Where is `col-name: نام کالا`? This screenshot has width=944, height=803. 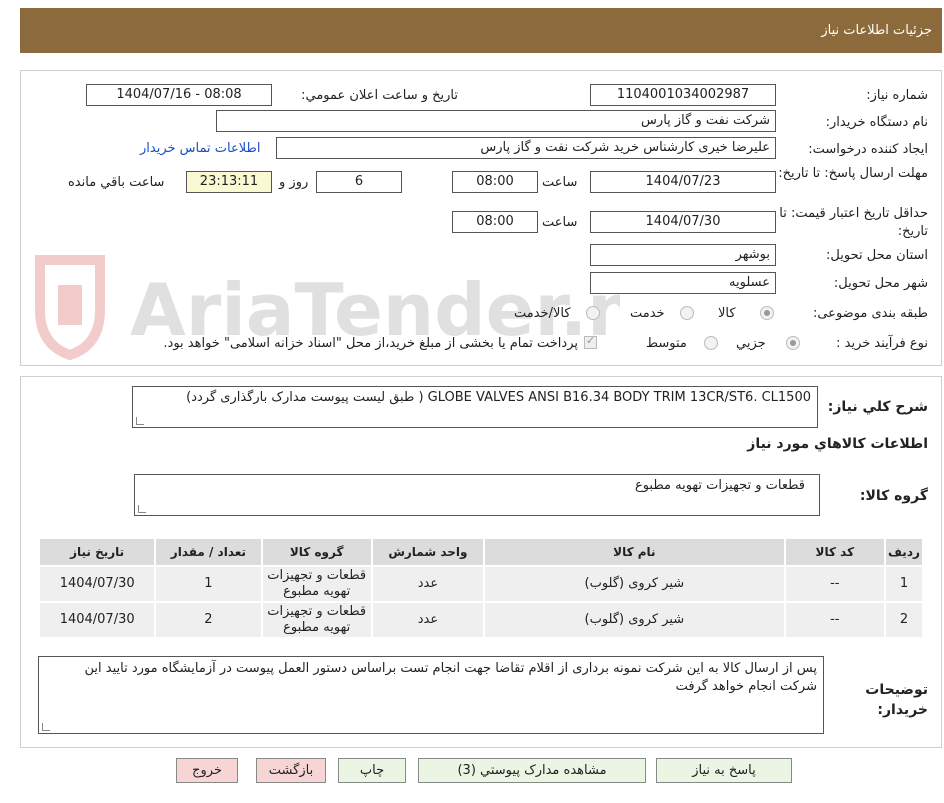 col-name: نام کالا is located at coordinates (634, 552).